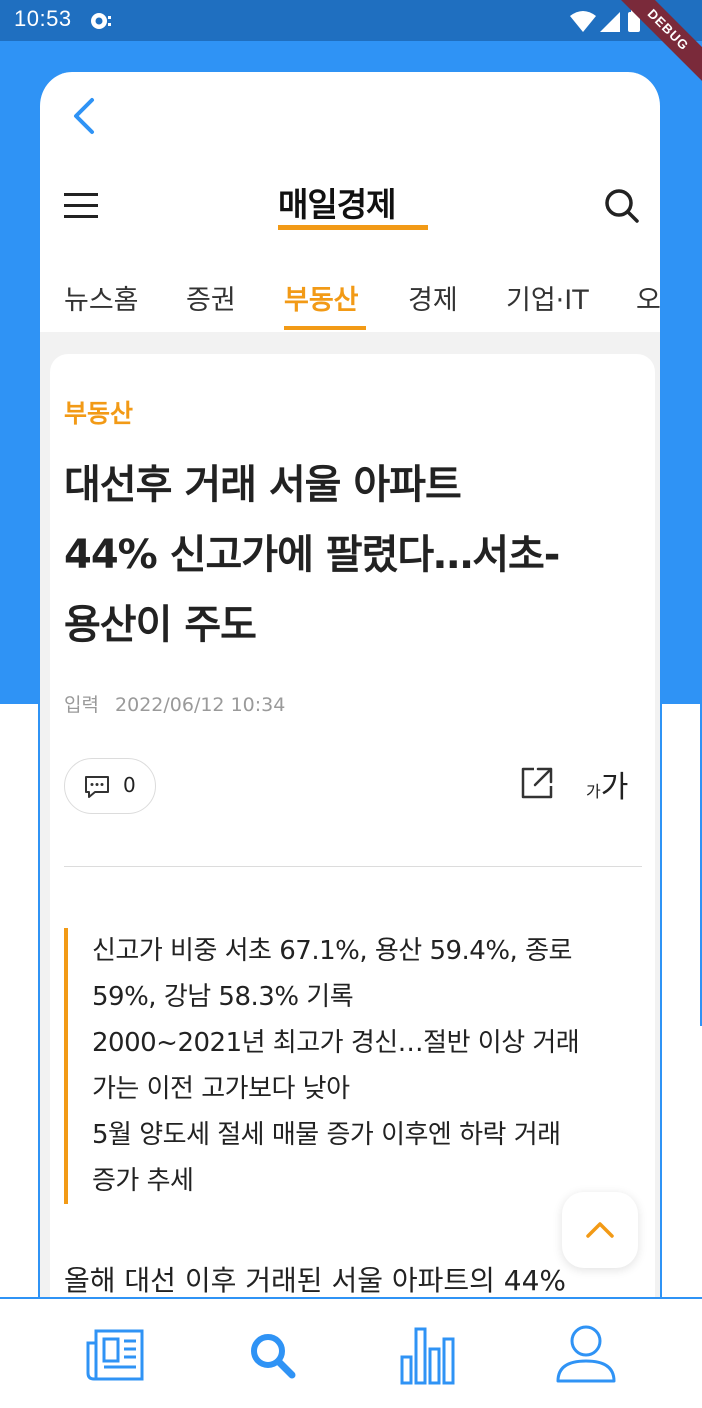 This screenshot has height=1408, width=702. Describe the element at coordinates (43, 18) in the screenshot. I see `status-time: 10:53` at that location.